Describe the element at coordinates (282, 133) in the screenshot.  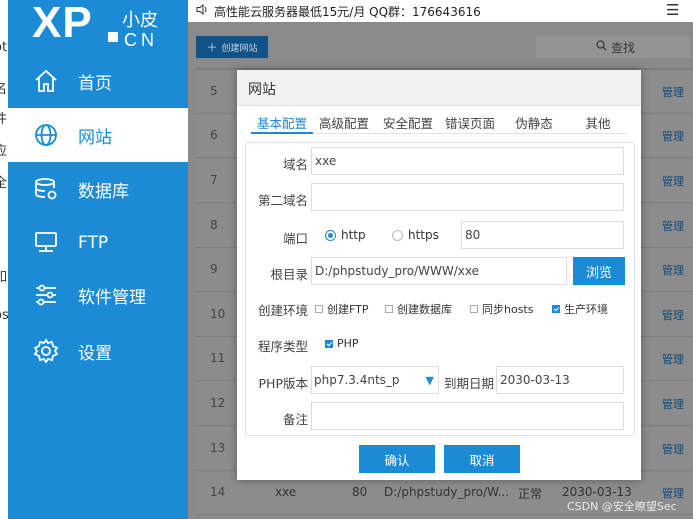
I see `active-tab-indicator` at that location.